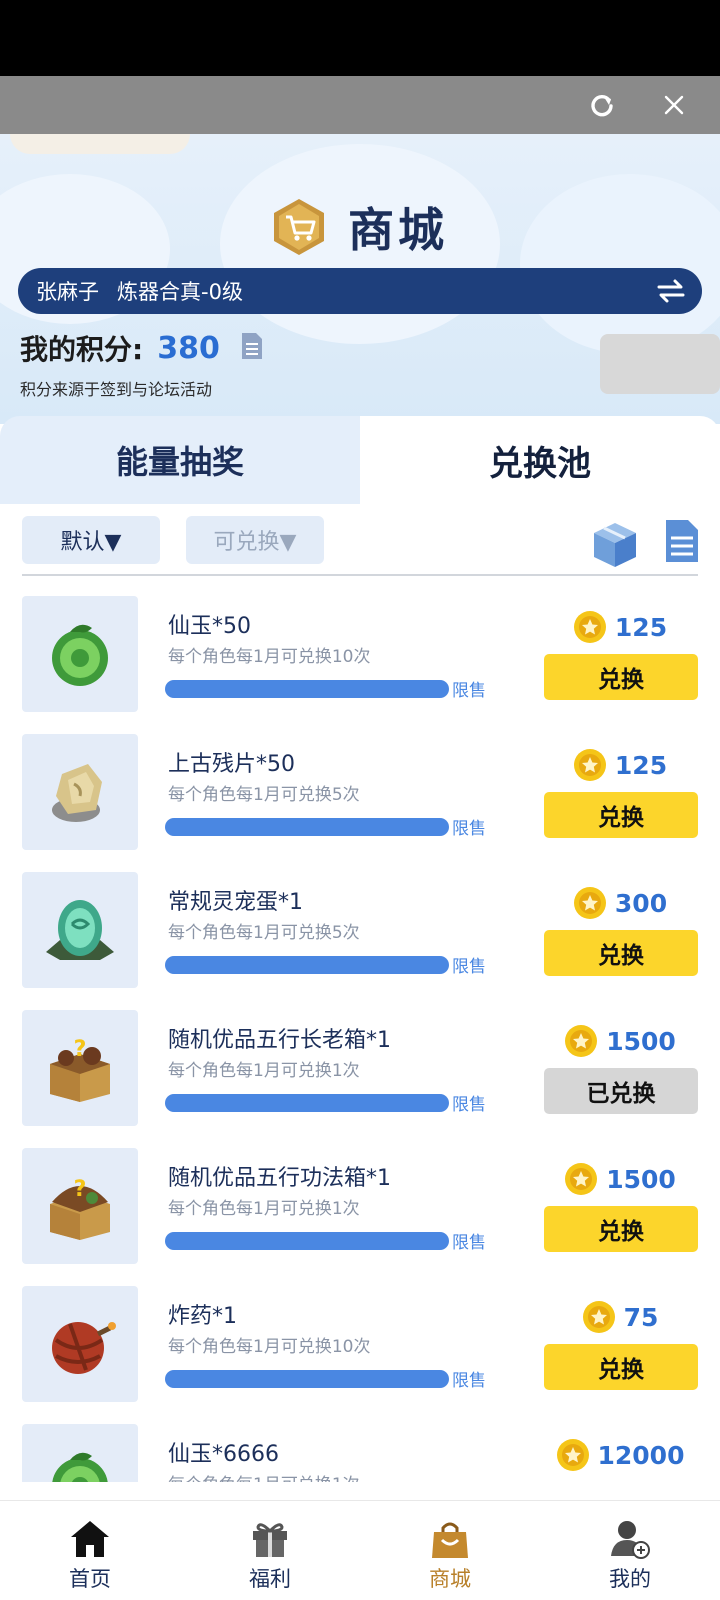 Image resolution: width=720 pixels, height=1600 pixels. Describe the element at coordinates (82, 349) in the screenshot. I see `points-label: 我的积分:` at that location.